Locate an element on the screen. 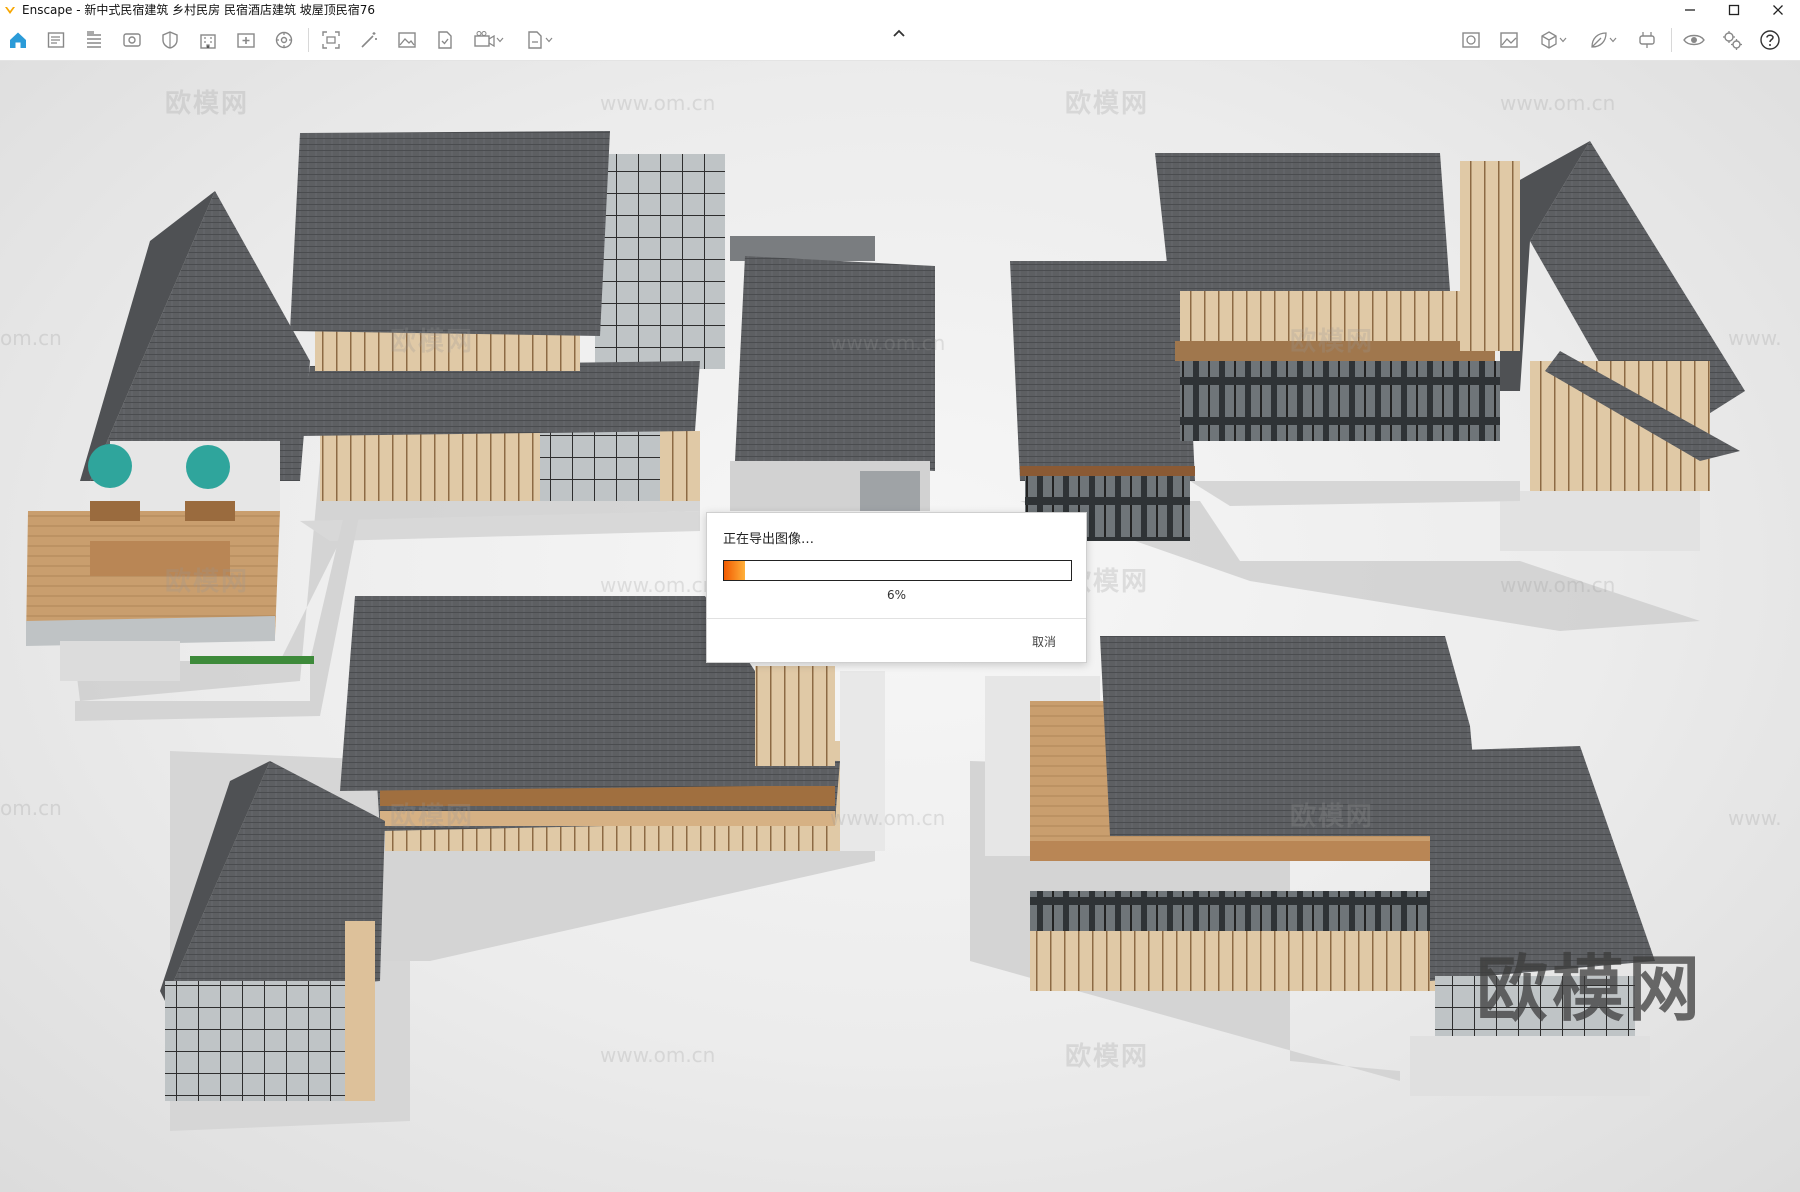 The image size is (1800, 1192). bim-icon is located at coordinates (94, 39).